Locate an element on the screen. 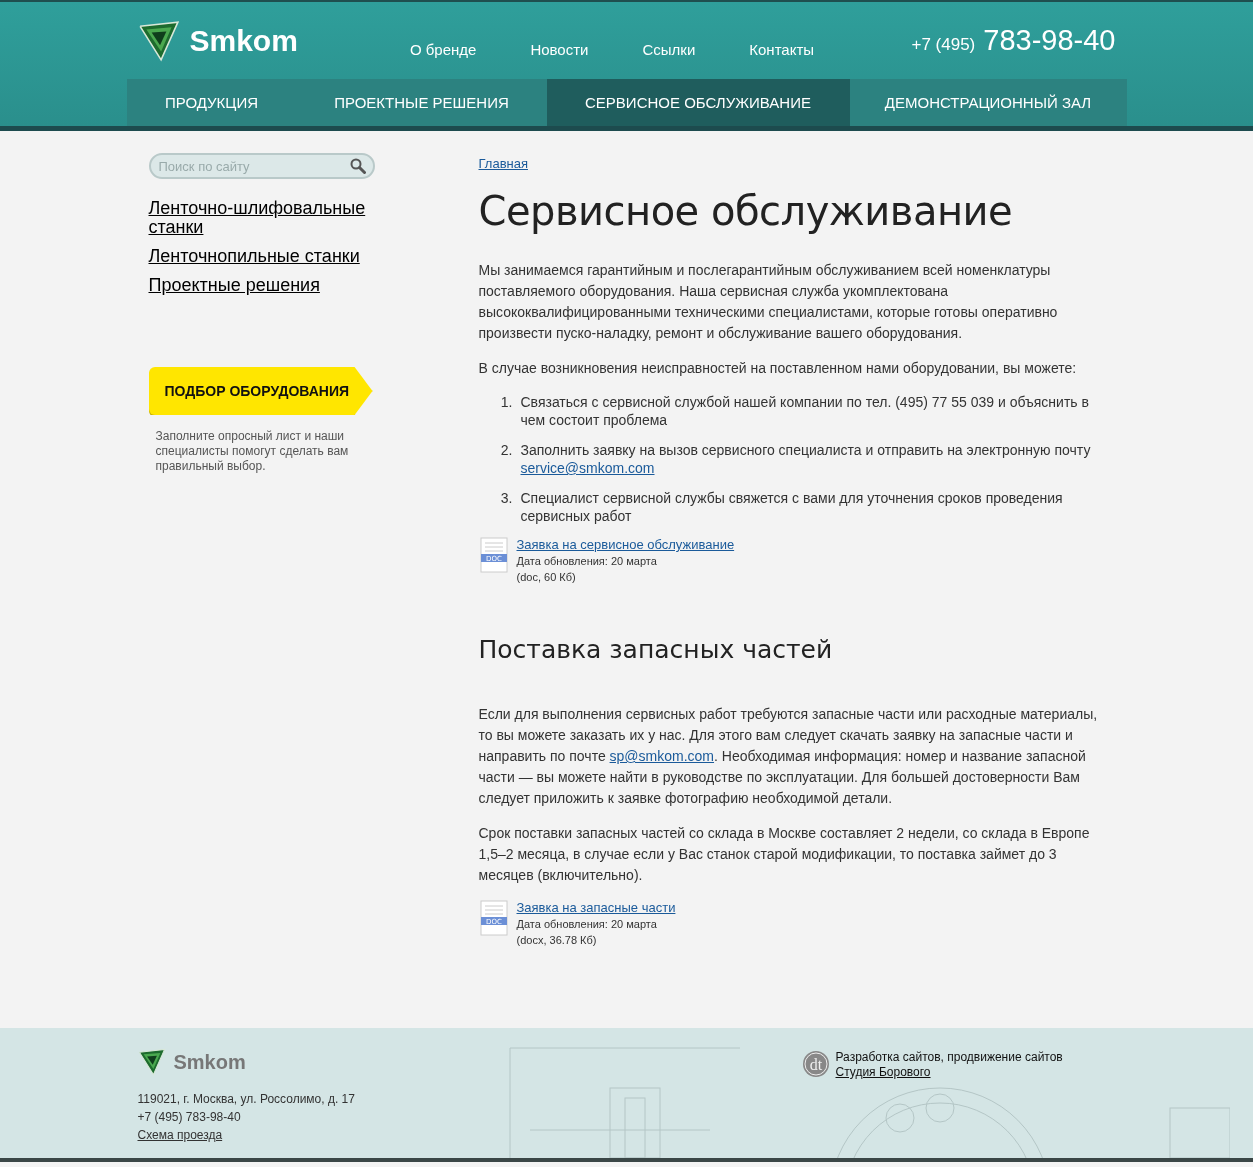 The width and height of the screenshot is (1253, 1167). section-heading: Поставка запасных частей is located at coordinates (656, 649).